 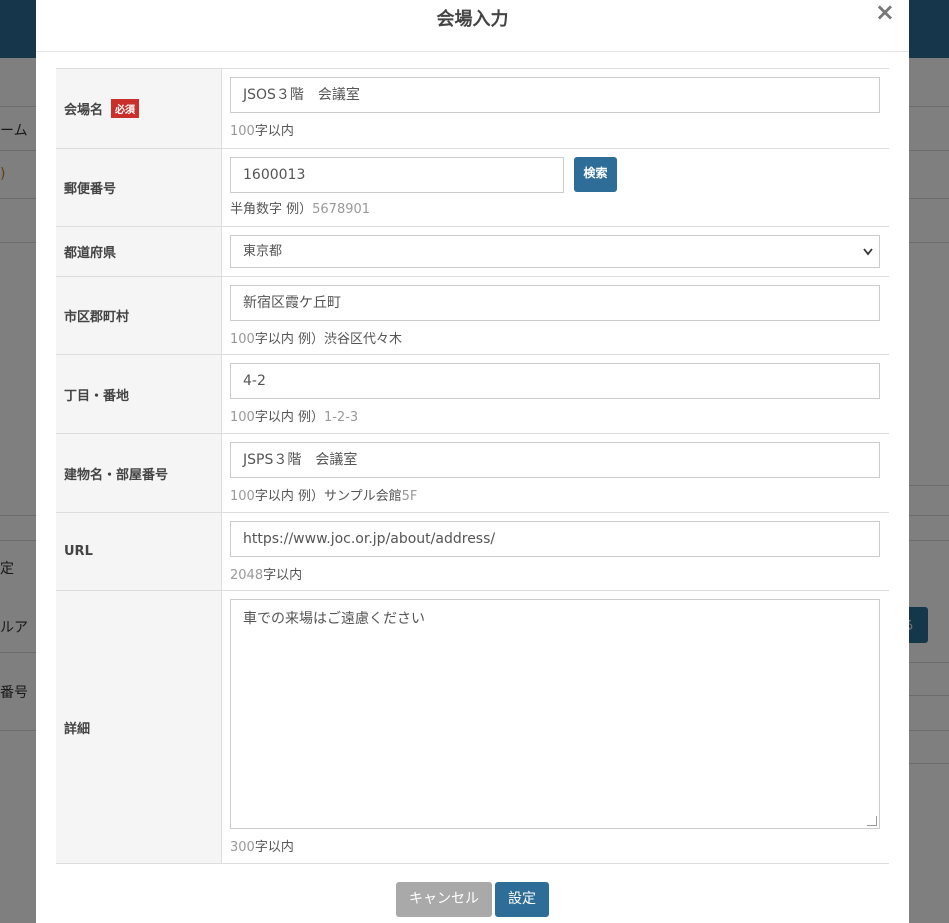 What do you see at coordinates (78, 551) in the screenshot?
I see `url-label: URL` at bounding box center [78, 551].